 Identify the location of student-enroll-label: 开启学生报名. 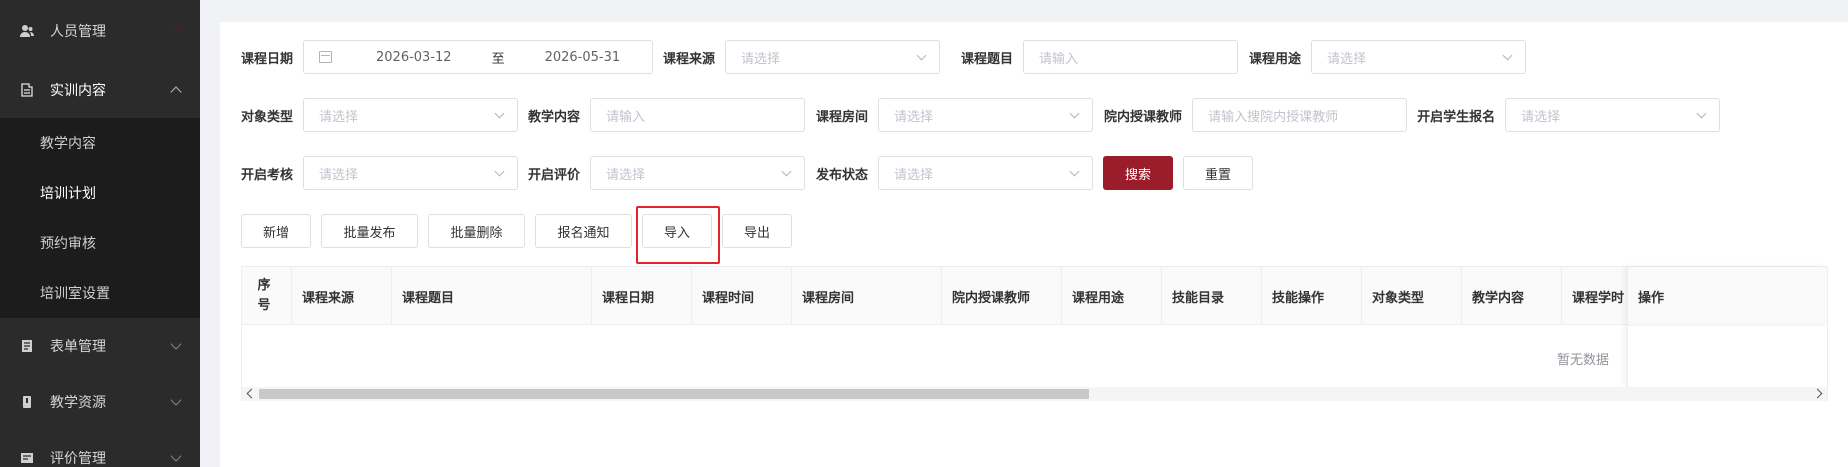
(1456, 117).